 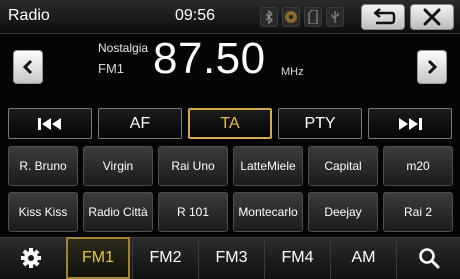 I want to click on chevron-left-icon, so click(x=27, y=67).